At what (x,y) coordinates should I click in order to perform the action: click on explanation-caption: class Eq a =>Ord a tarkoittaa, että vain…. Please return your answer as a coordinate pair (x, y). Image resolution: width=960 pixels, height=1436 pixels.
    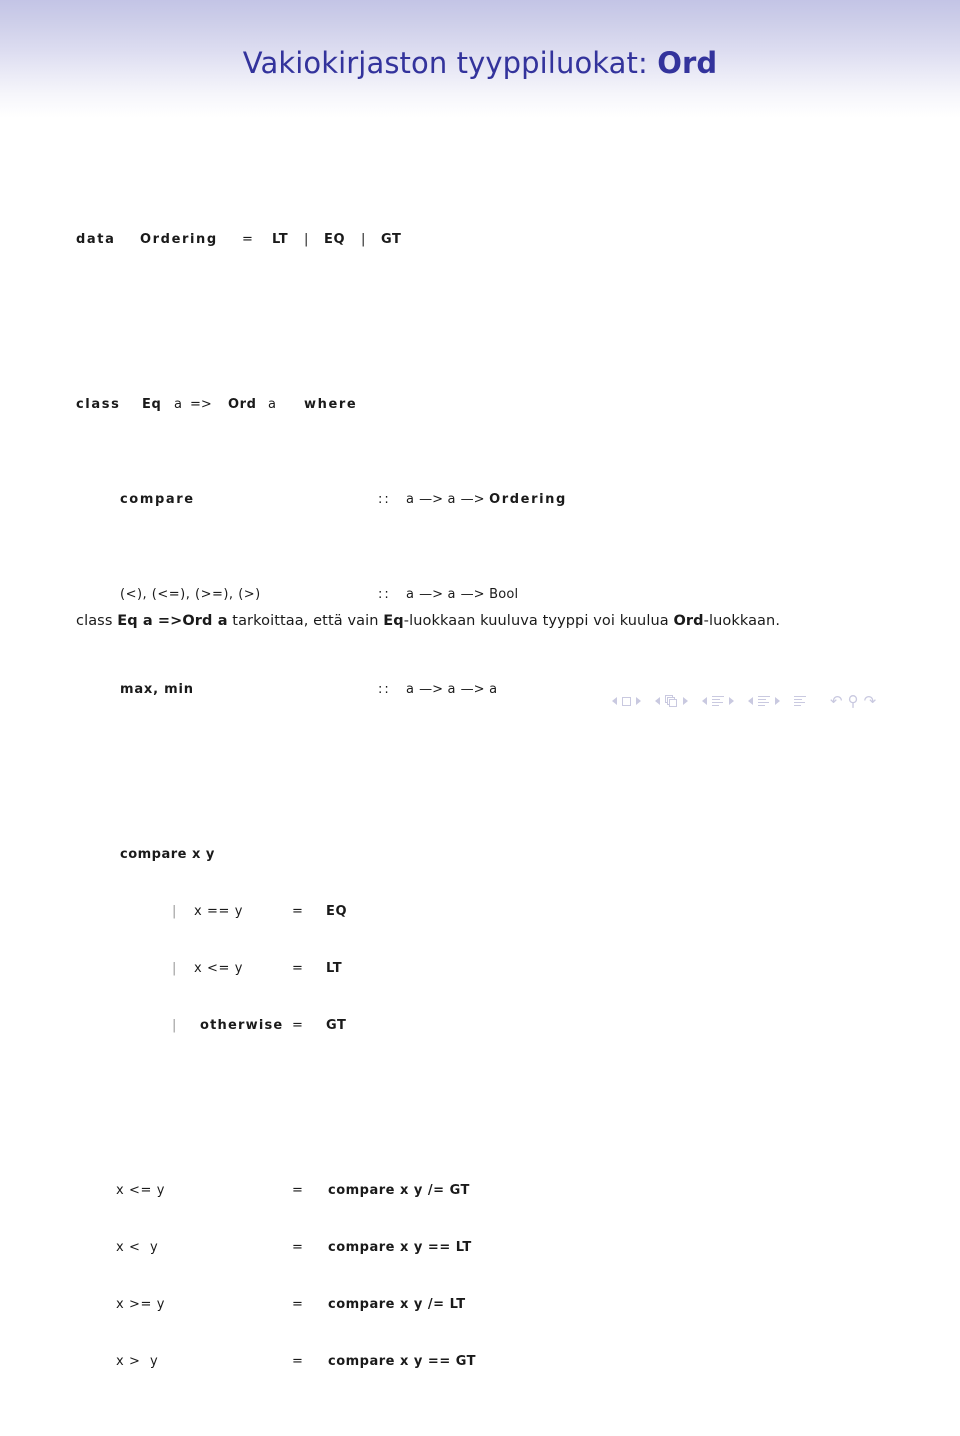
    Looking at the image, I should click on (506, 621).